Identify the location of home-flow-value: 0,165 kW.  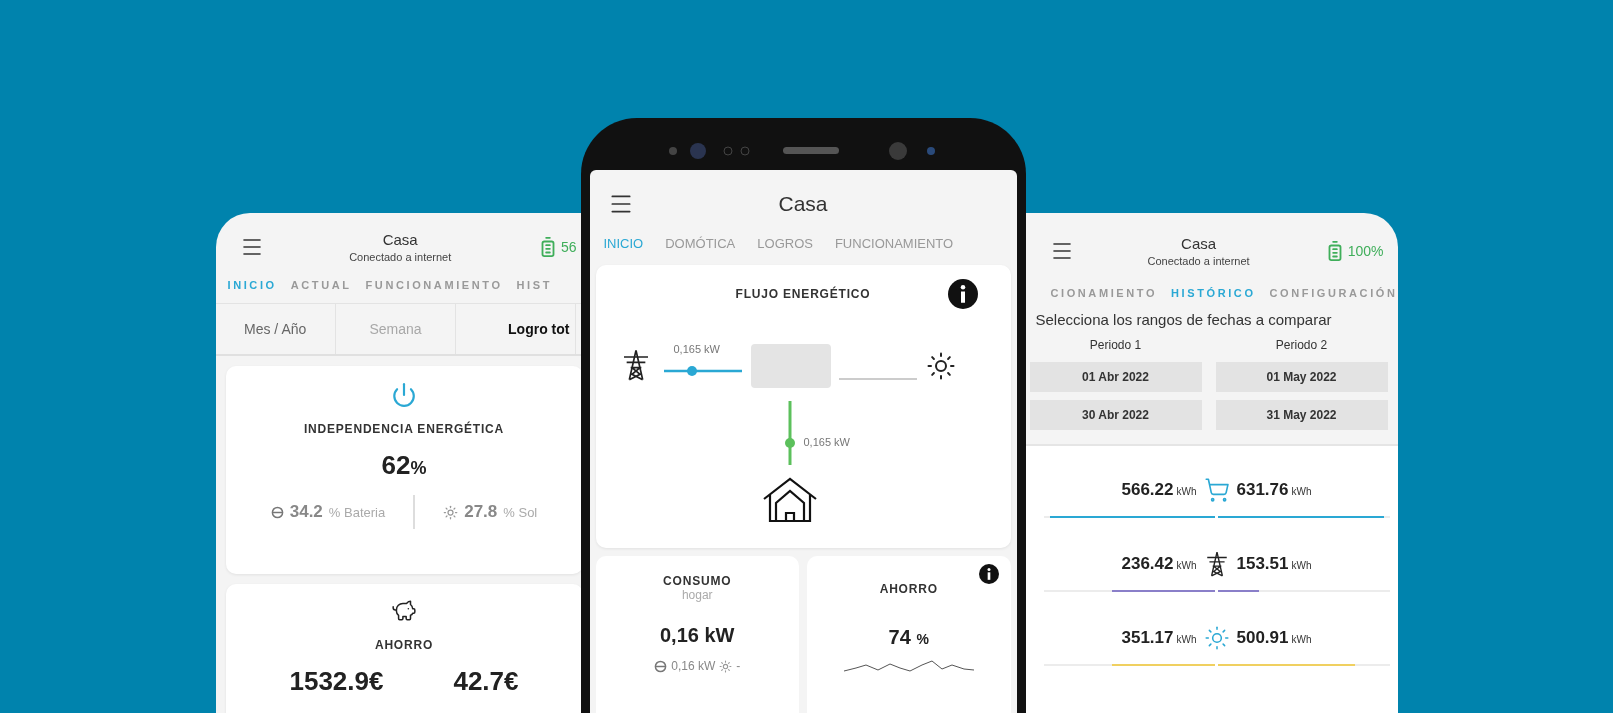
(826, 442).